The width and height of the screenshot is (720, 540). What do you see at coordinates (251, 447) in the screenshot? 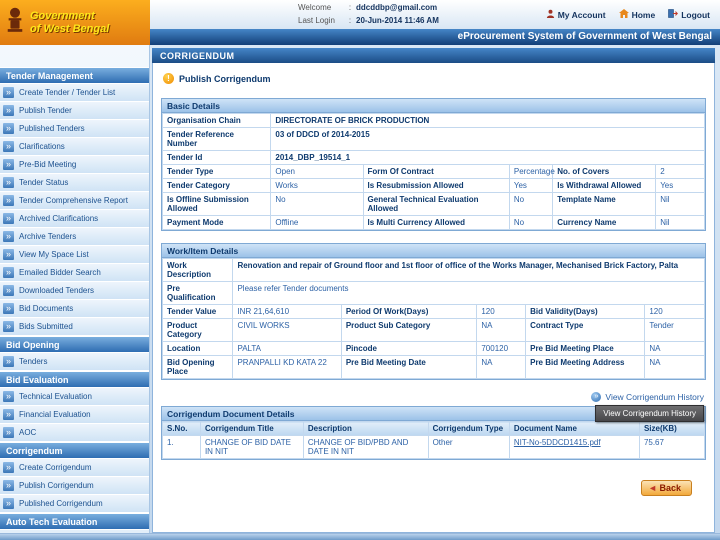
I see `doc-title: CHANGE OF BID DATE IN NIT` at bounding box center [251, 447].